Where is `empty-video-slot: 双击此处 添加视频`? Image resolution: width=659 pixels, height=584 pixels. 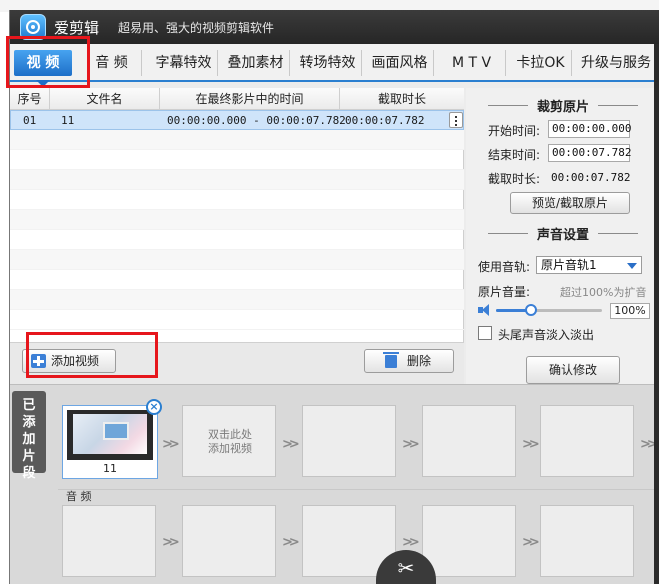 empty-video-slot: 双击此处 添加视频 is located at coordinates (229, 441).